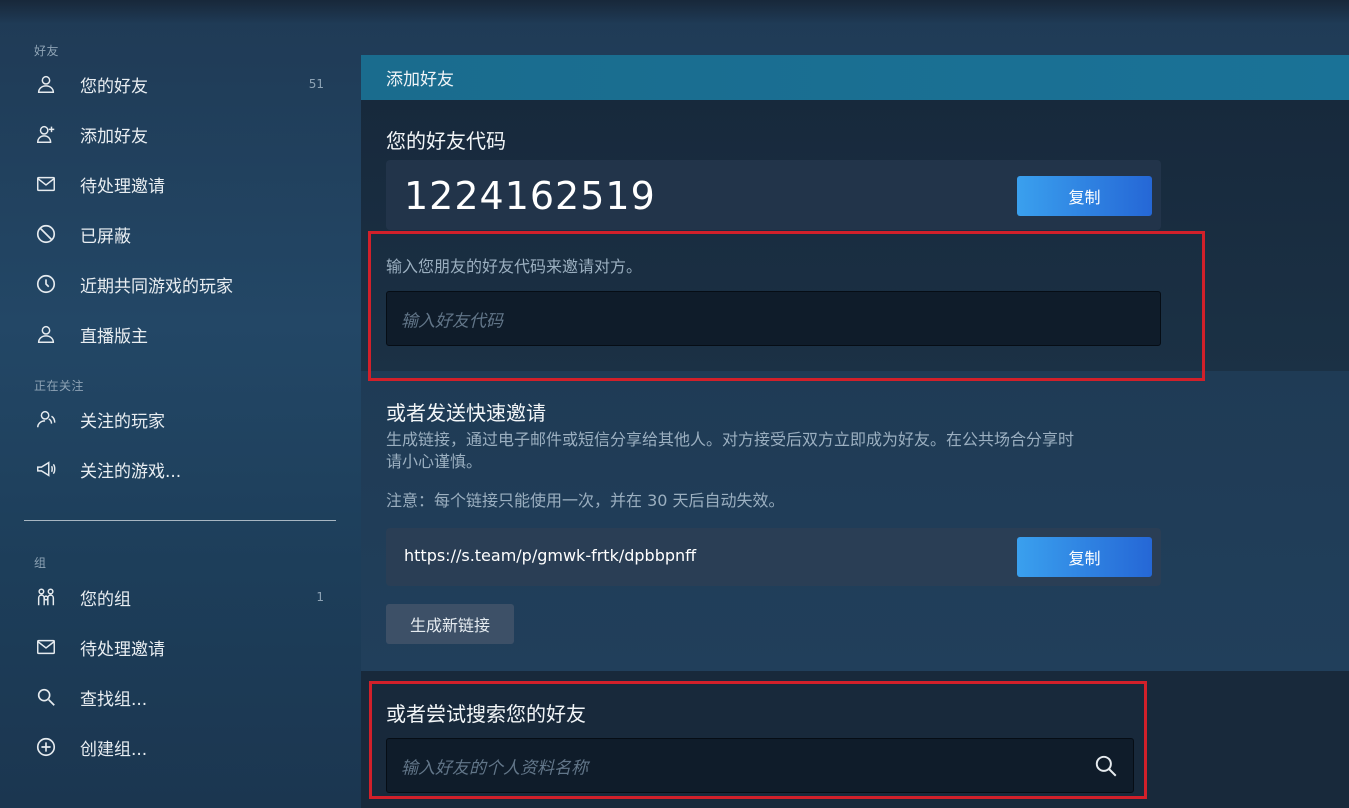 The height and width of the screenshot is (808, 1349). Describe the element at coordinates (180, 647) in the screenshot. I see `sidebar-item-group-invites: 待处理邀请` at that location.